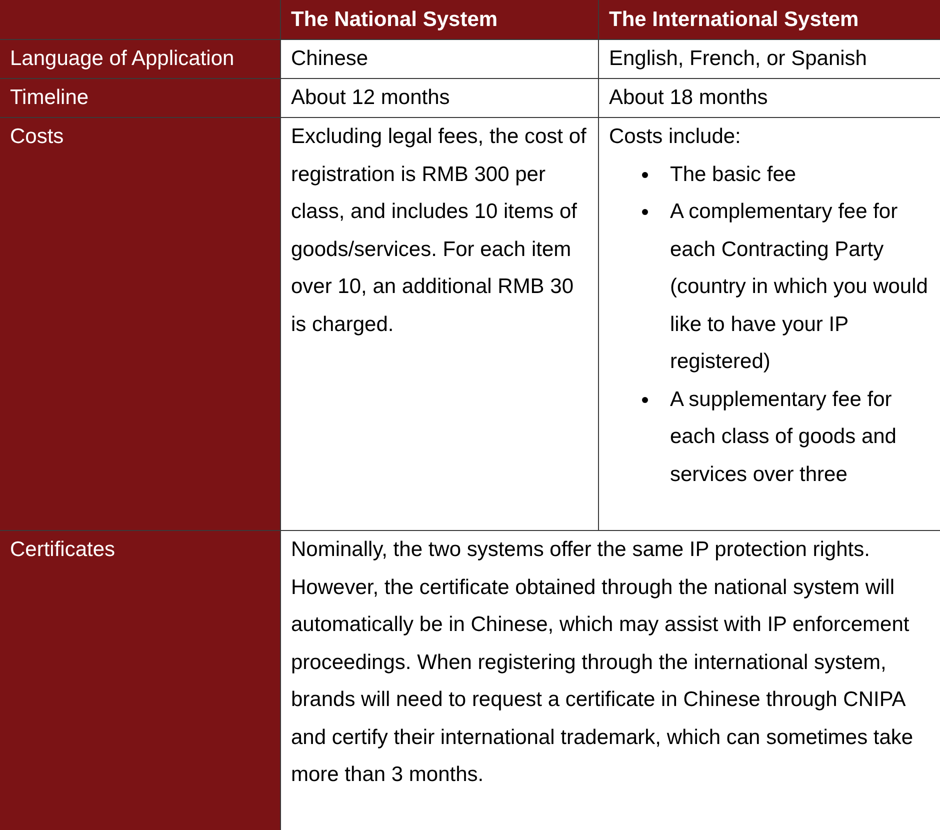 The image size is (940, 830). Describe the element at coordinates (769, 98) in the screenshot. I see `table-cell: About 18 months` at that location.